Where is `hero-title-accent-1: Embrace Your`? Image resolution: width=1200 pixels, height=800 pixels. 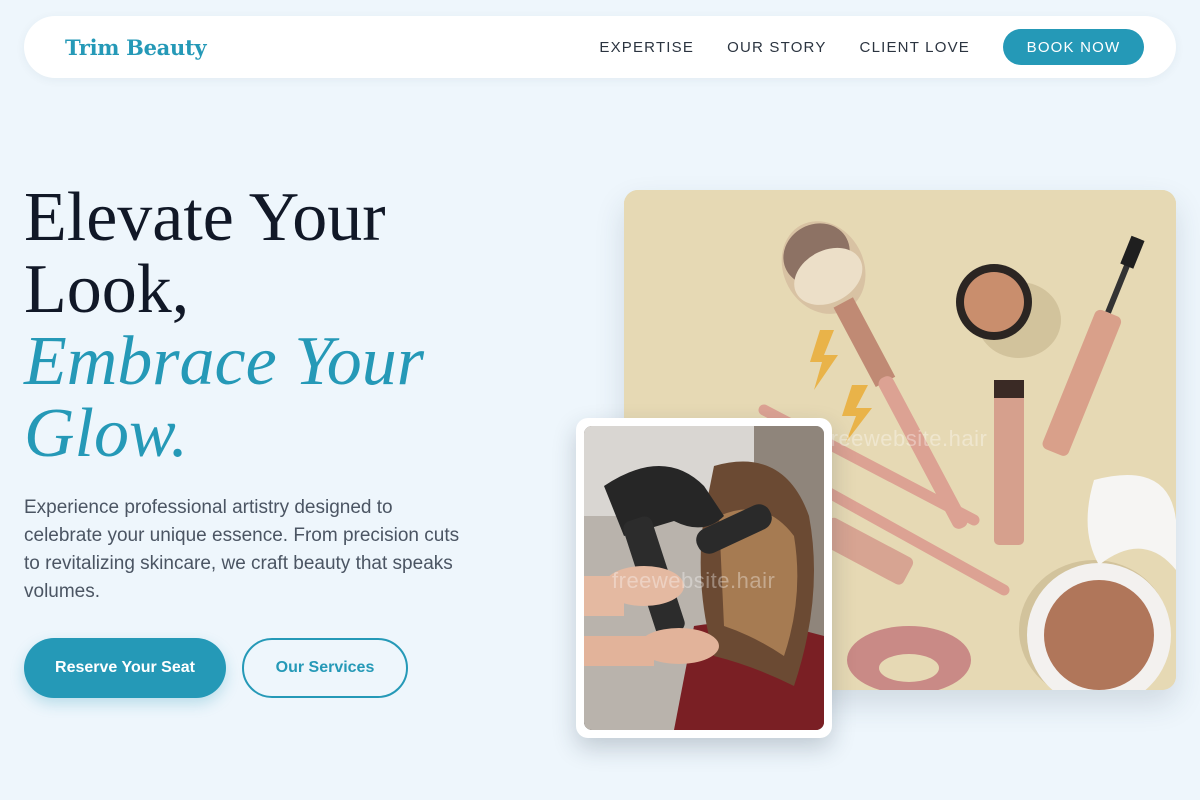
hero-title-accent-1: Embrace Your is located at coordinates (224, 361).